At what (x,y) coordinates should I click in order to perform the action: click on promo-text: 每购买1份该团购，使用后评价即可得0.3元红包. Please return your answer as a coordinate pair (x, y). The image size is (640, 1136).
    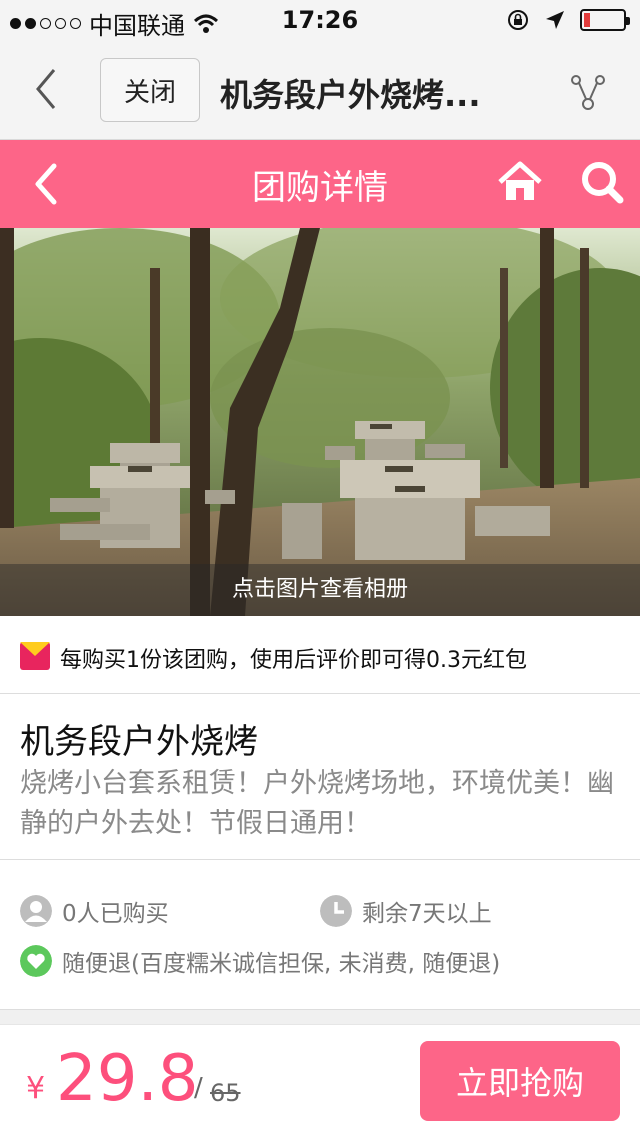
    Looking at the image, I should click on (293, 660).